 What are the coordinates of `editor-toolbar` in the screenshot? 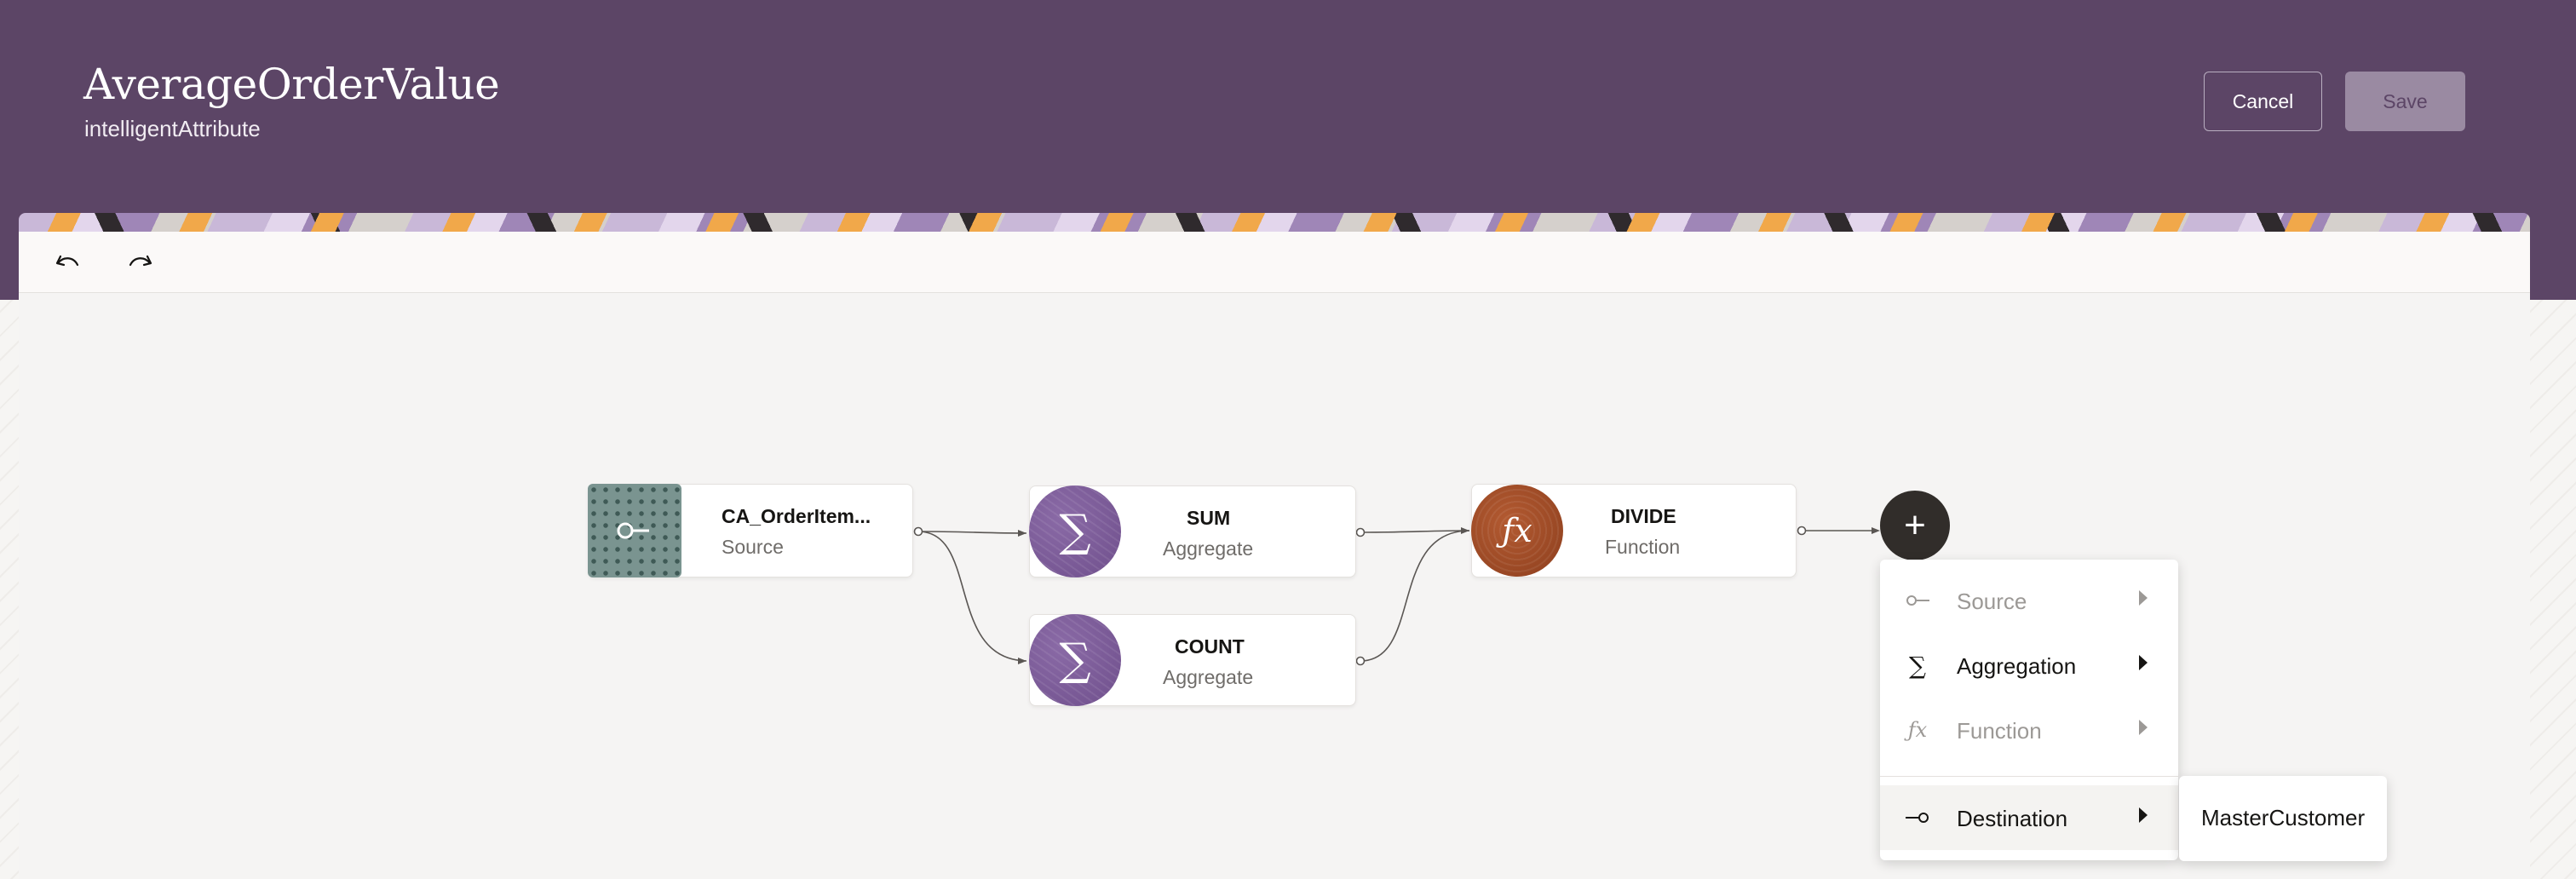 It's located at (1275, 262).